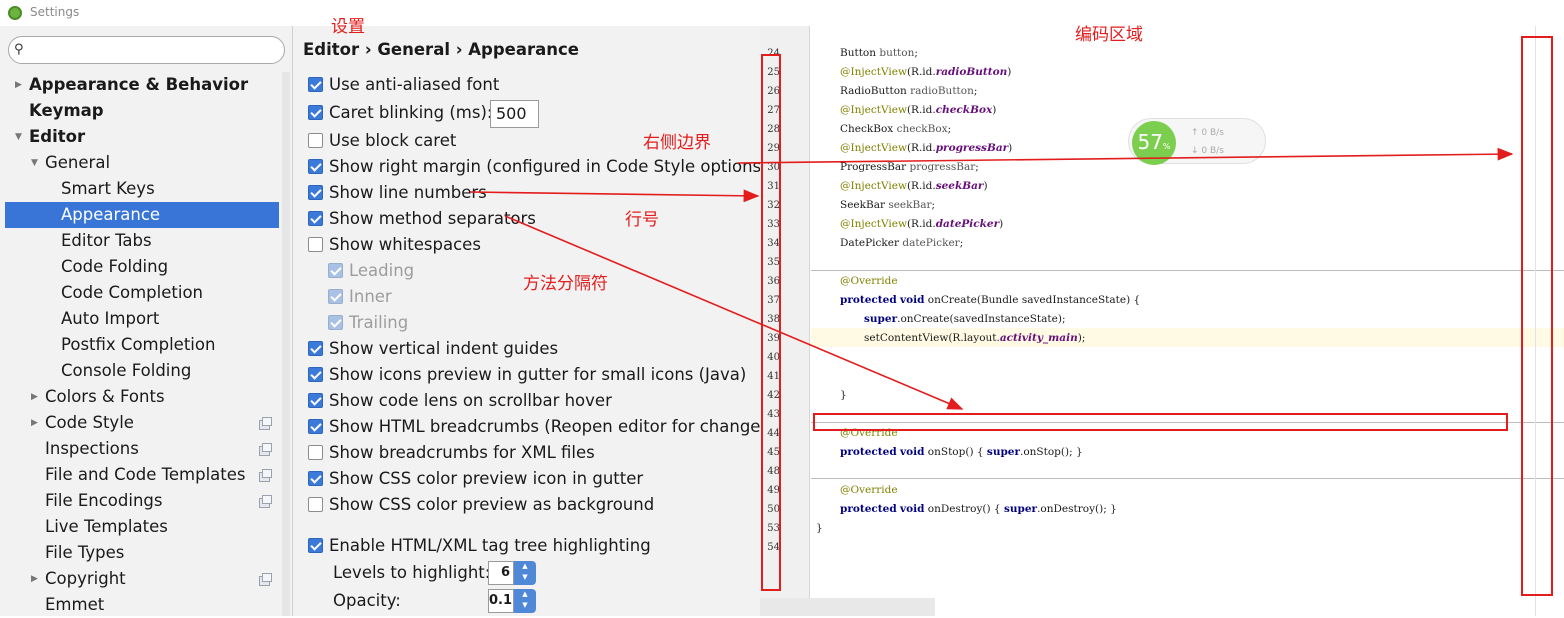 Image resolution: width=1564 pixels, height=618 pixels. I want to click on sidebar-item-code-completion: Code Completion, so click(132, 293).